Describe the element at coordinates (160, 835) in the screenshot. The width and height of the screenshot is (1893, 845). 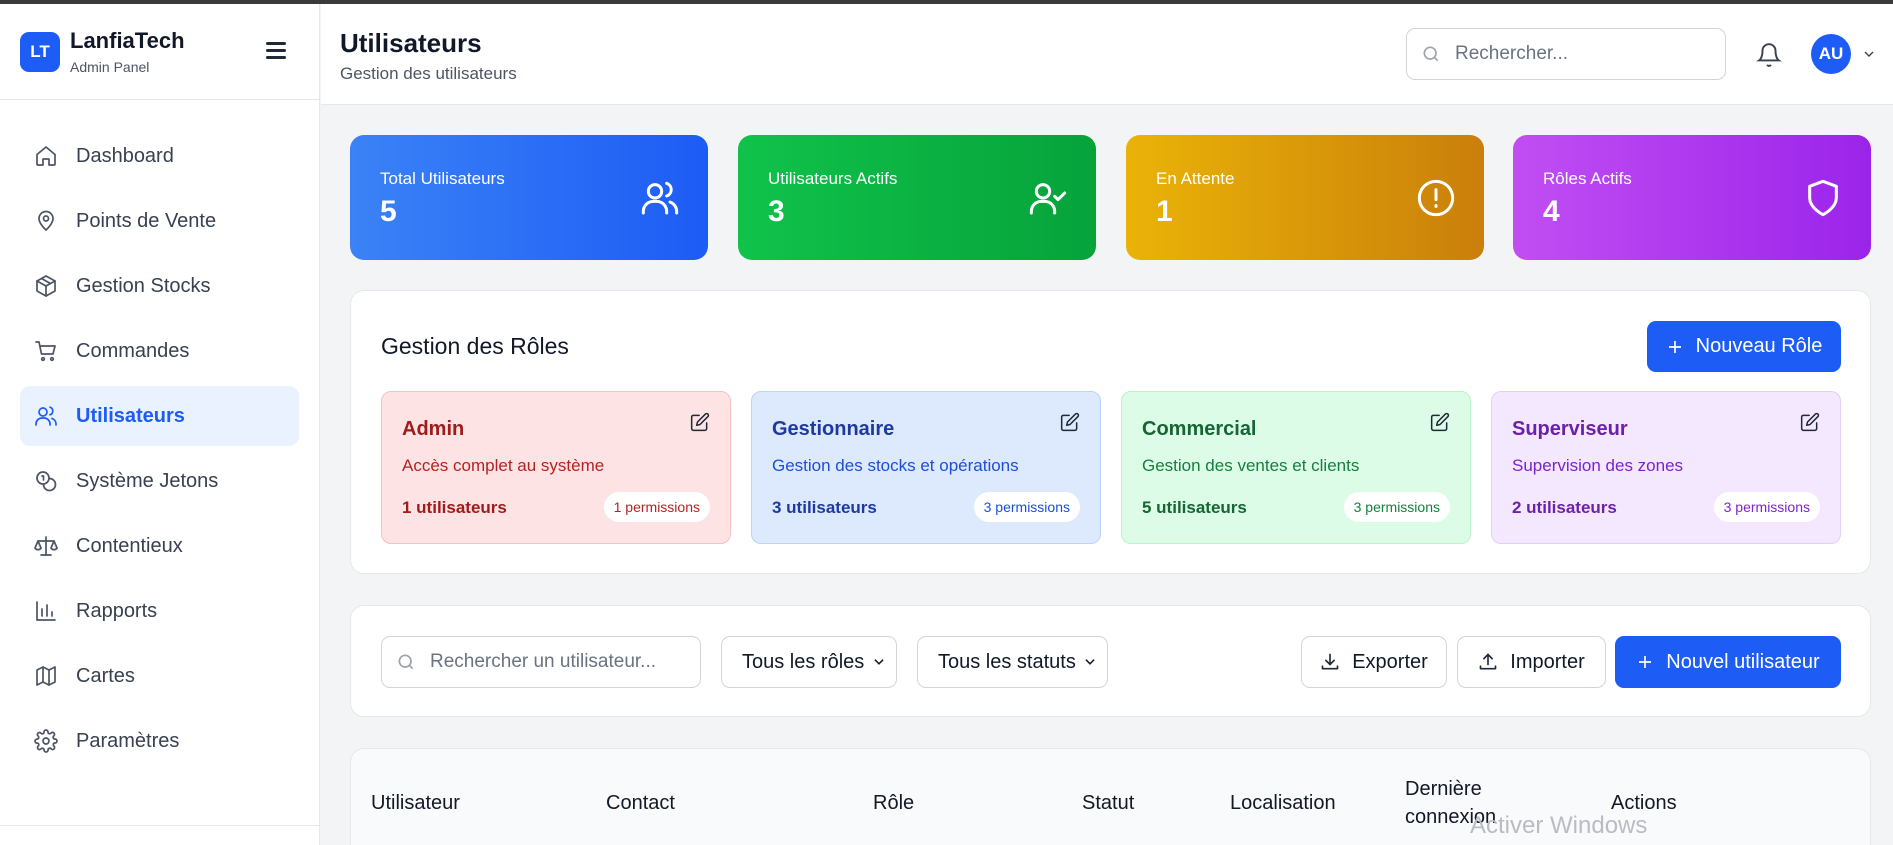
I see `sidebar-footer` at that location.